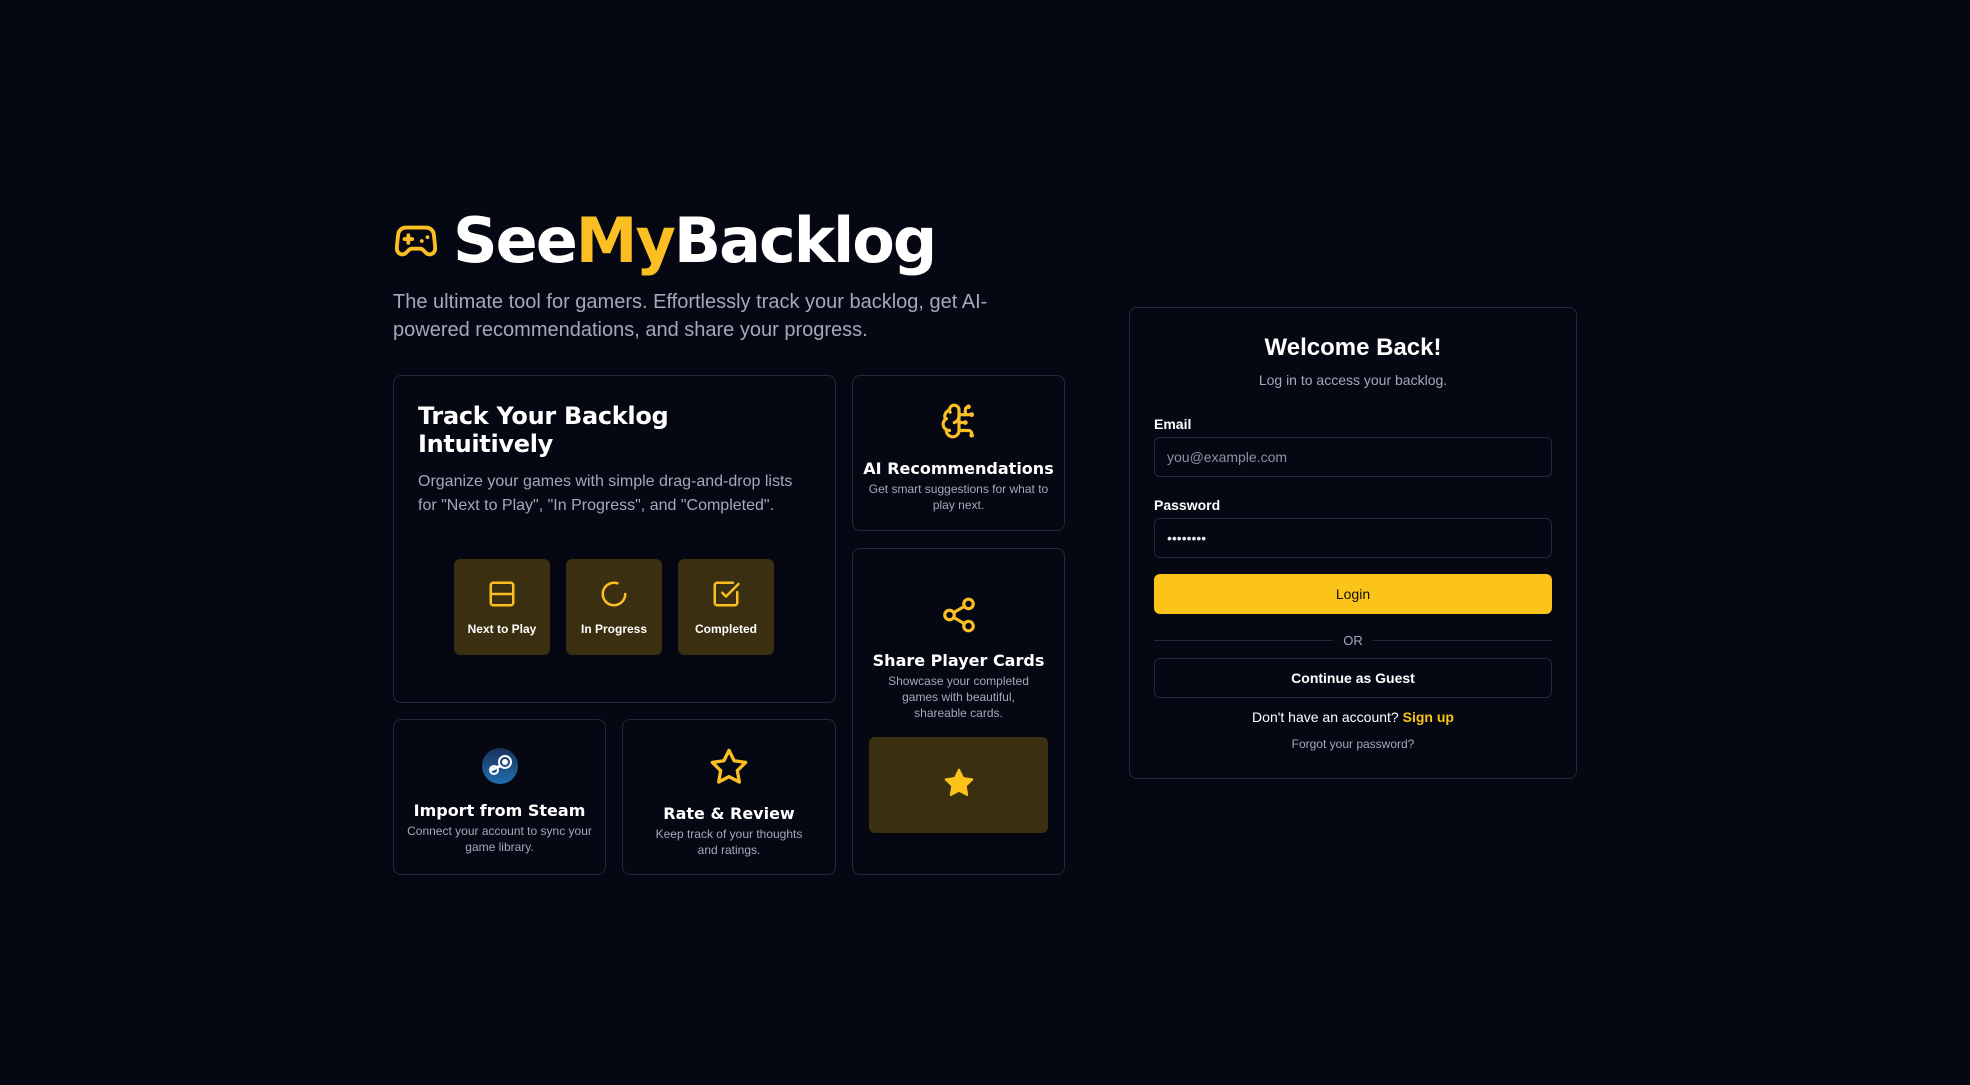 The width and height of the screenshot is (1970, 1085). What do you see at coordinates (726, 596) in the screenshot?
I see `checkbox-icon` at bounding box center [726, 596].